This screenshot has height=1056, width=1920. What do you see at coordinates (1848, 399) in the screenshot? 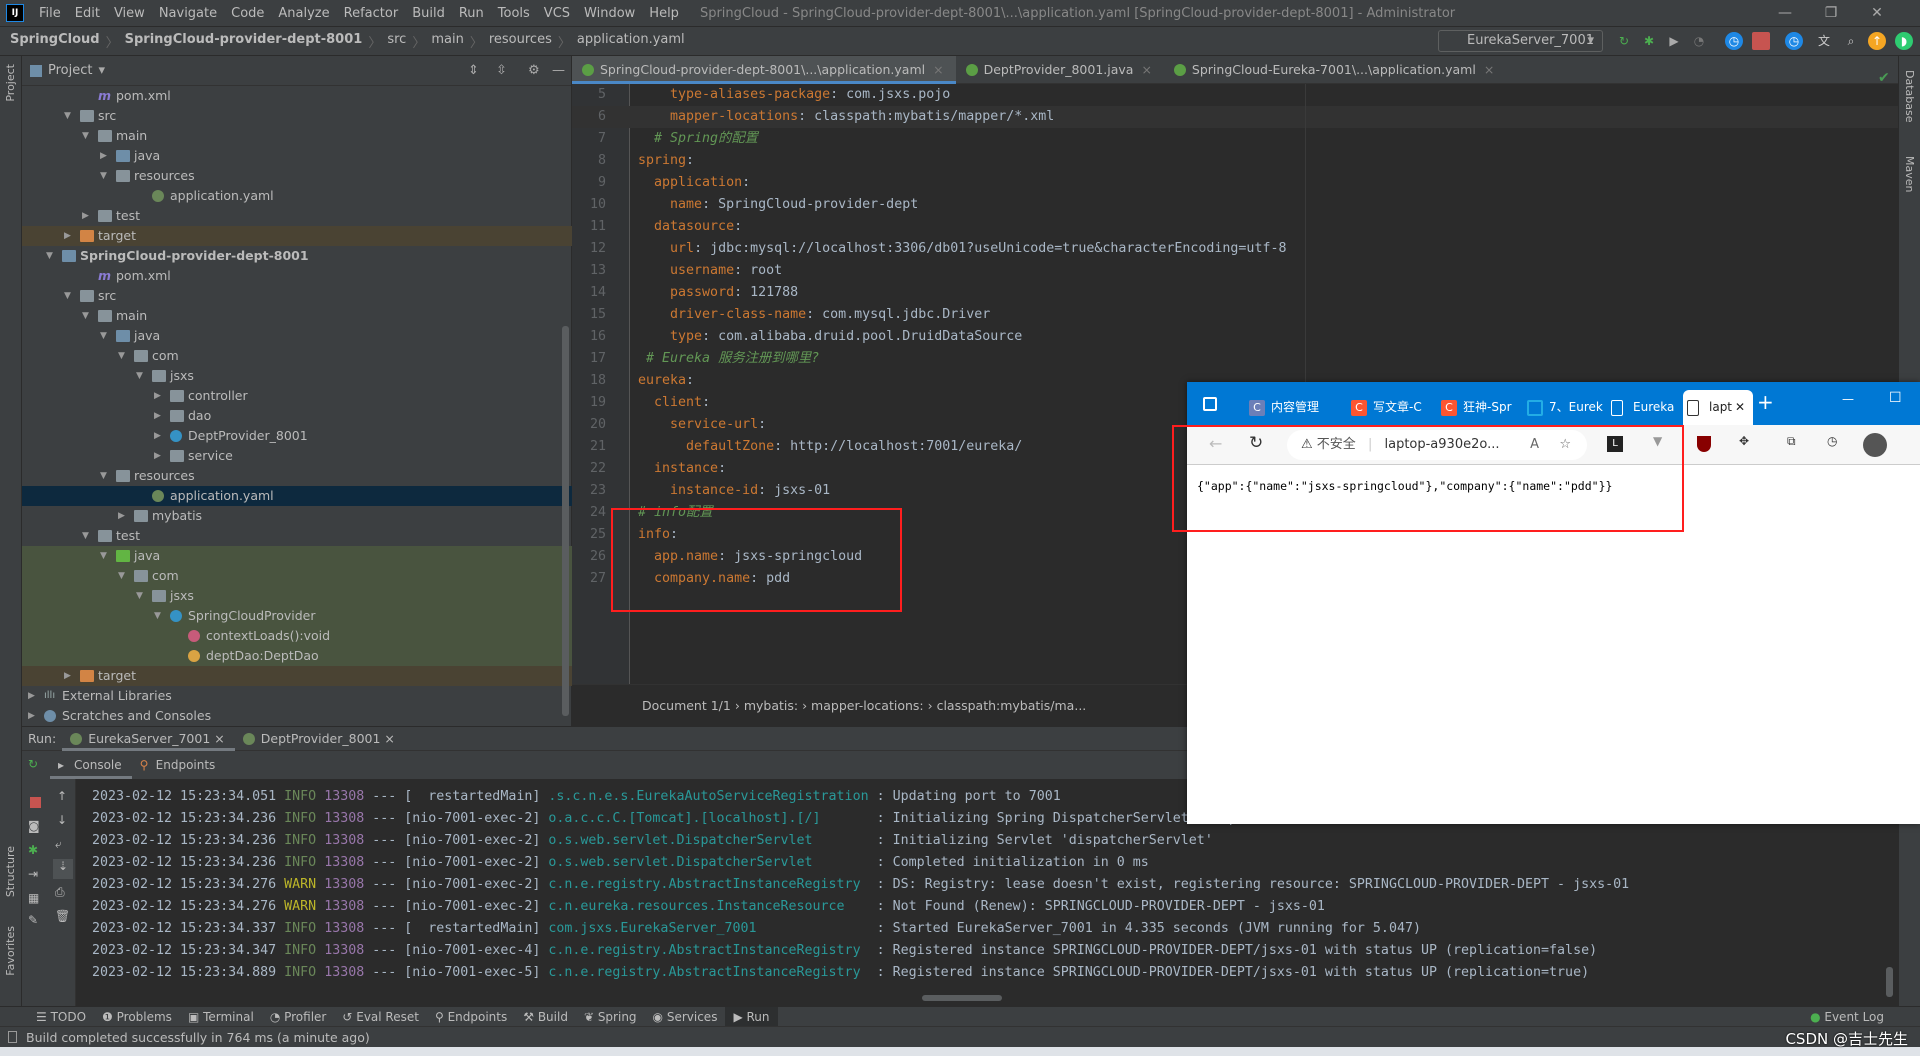
I see `browser-minimize-button: —` at bounding box center [1848, 399].